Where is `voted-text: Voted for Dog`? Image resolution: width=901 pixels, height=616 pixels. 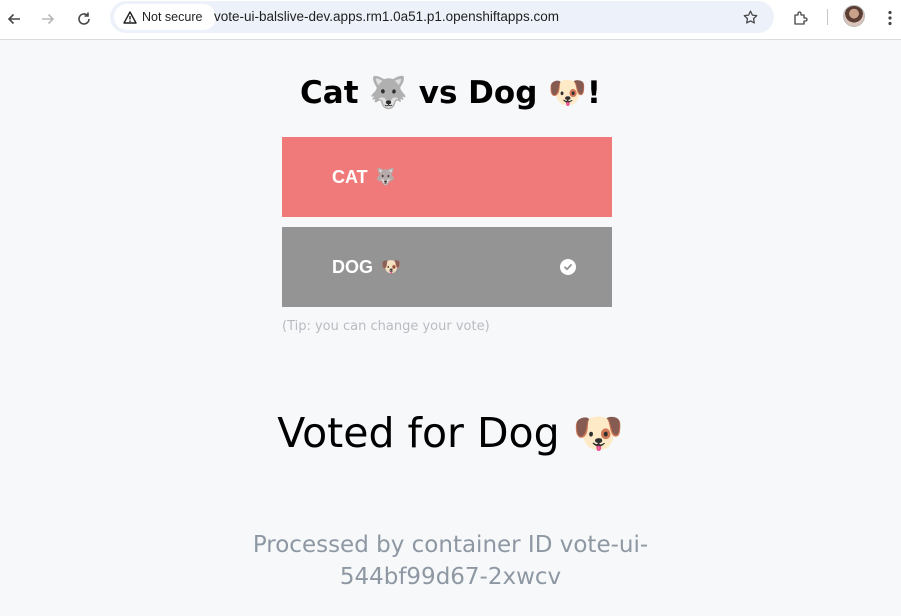
voted-text: Voted for Dog is located at coordinates (418, 433).